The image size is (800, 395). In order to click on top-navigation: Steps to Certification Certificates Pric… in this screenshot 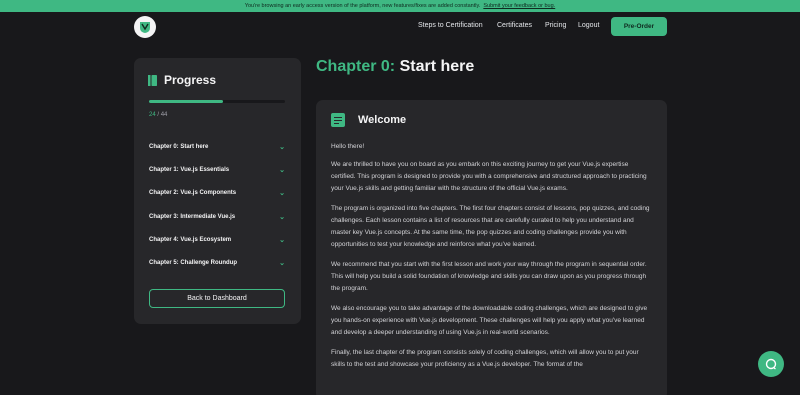, I will do `click(400, 27)`.